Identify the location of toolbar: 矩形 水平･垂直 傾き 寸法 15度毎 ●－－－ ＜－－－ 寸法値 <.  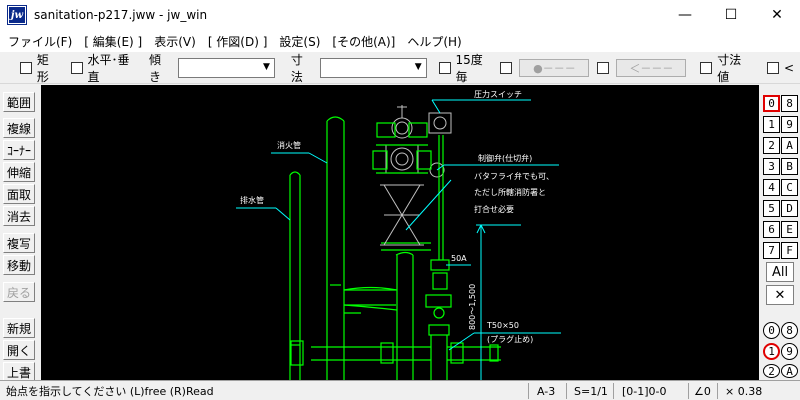
(400, 68).